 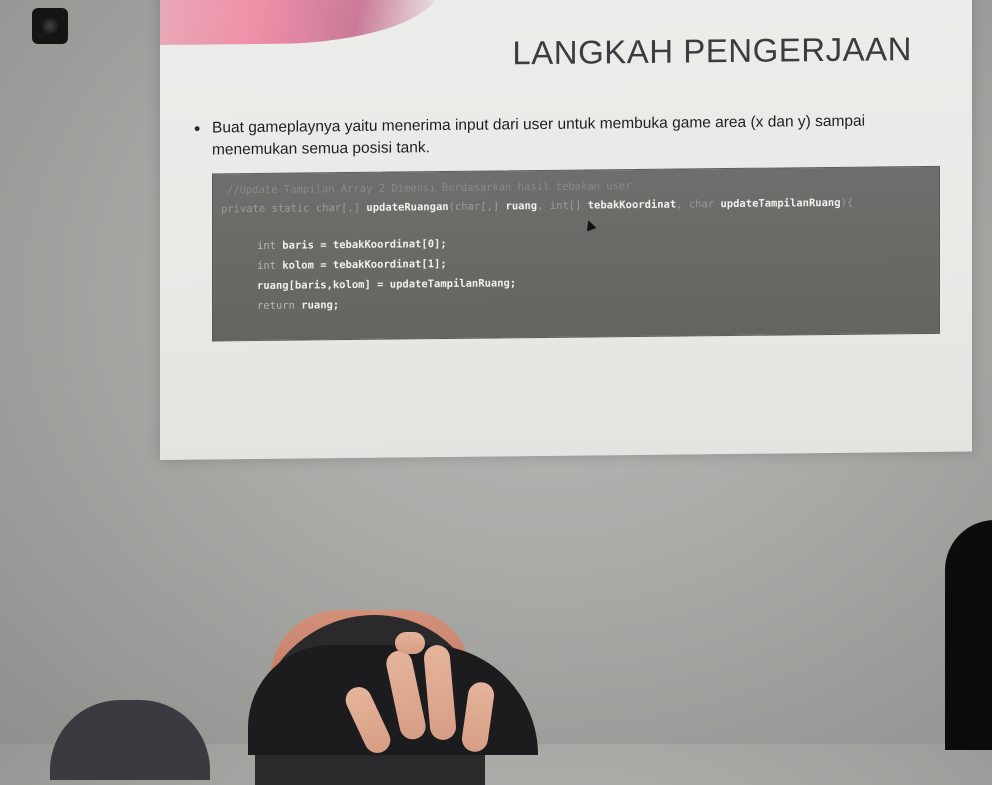 What do you see at coordinates (632, 205) in the screenshot?
I see `code-param-tebak: tebakKoordinat` at bounding box center [632, 205].